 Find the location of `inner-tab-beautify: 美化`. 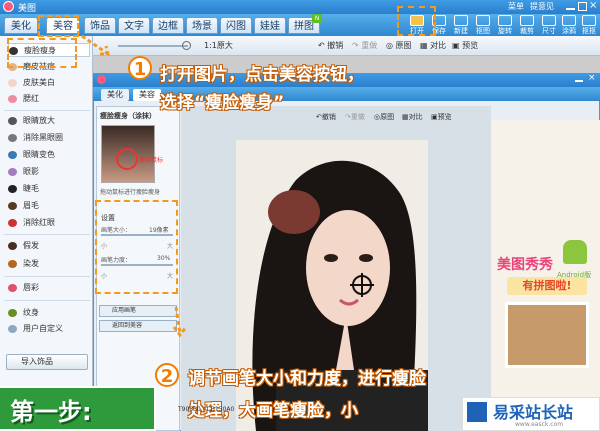

inner-tab-beautify: 美化 is located at coordinates (115, 95).